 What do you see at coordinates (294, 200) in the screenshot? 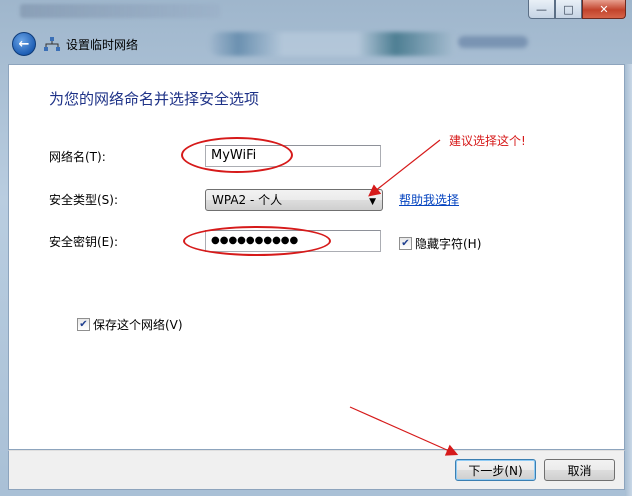
I see `security-type-select: WPA2 - 个人 ▼` at bounding box center [294, 200].